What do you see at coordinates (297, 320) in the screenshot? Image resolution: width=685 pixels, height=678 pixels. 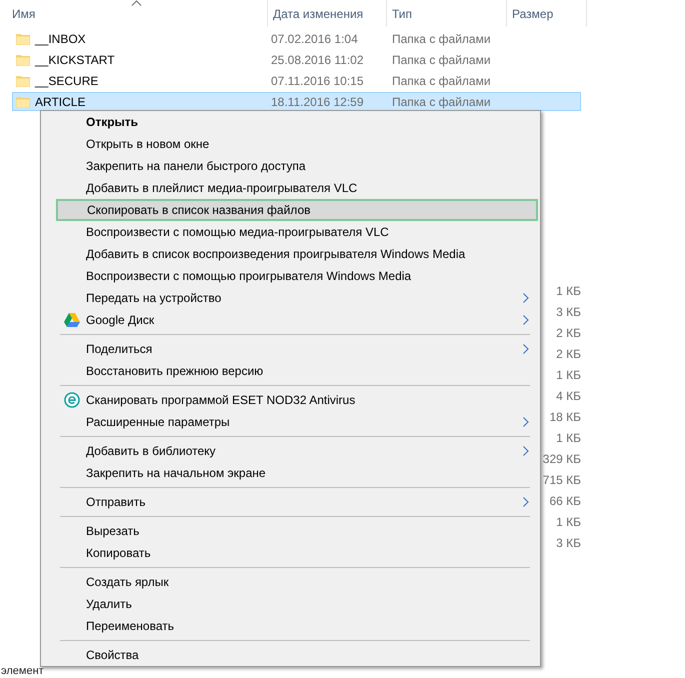 I see `menu-item: Google Диск` at bounding box center [297, 320].